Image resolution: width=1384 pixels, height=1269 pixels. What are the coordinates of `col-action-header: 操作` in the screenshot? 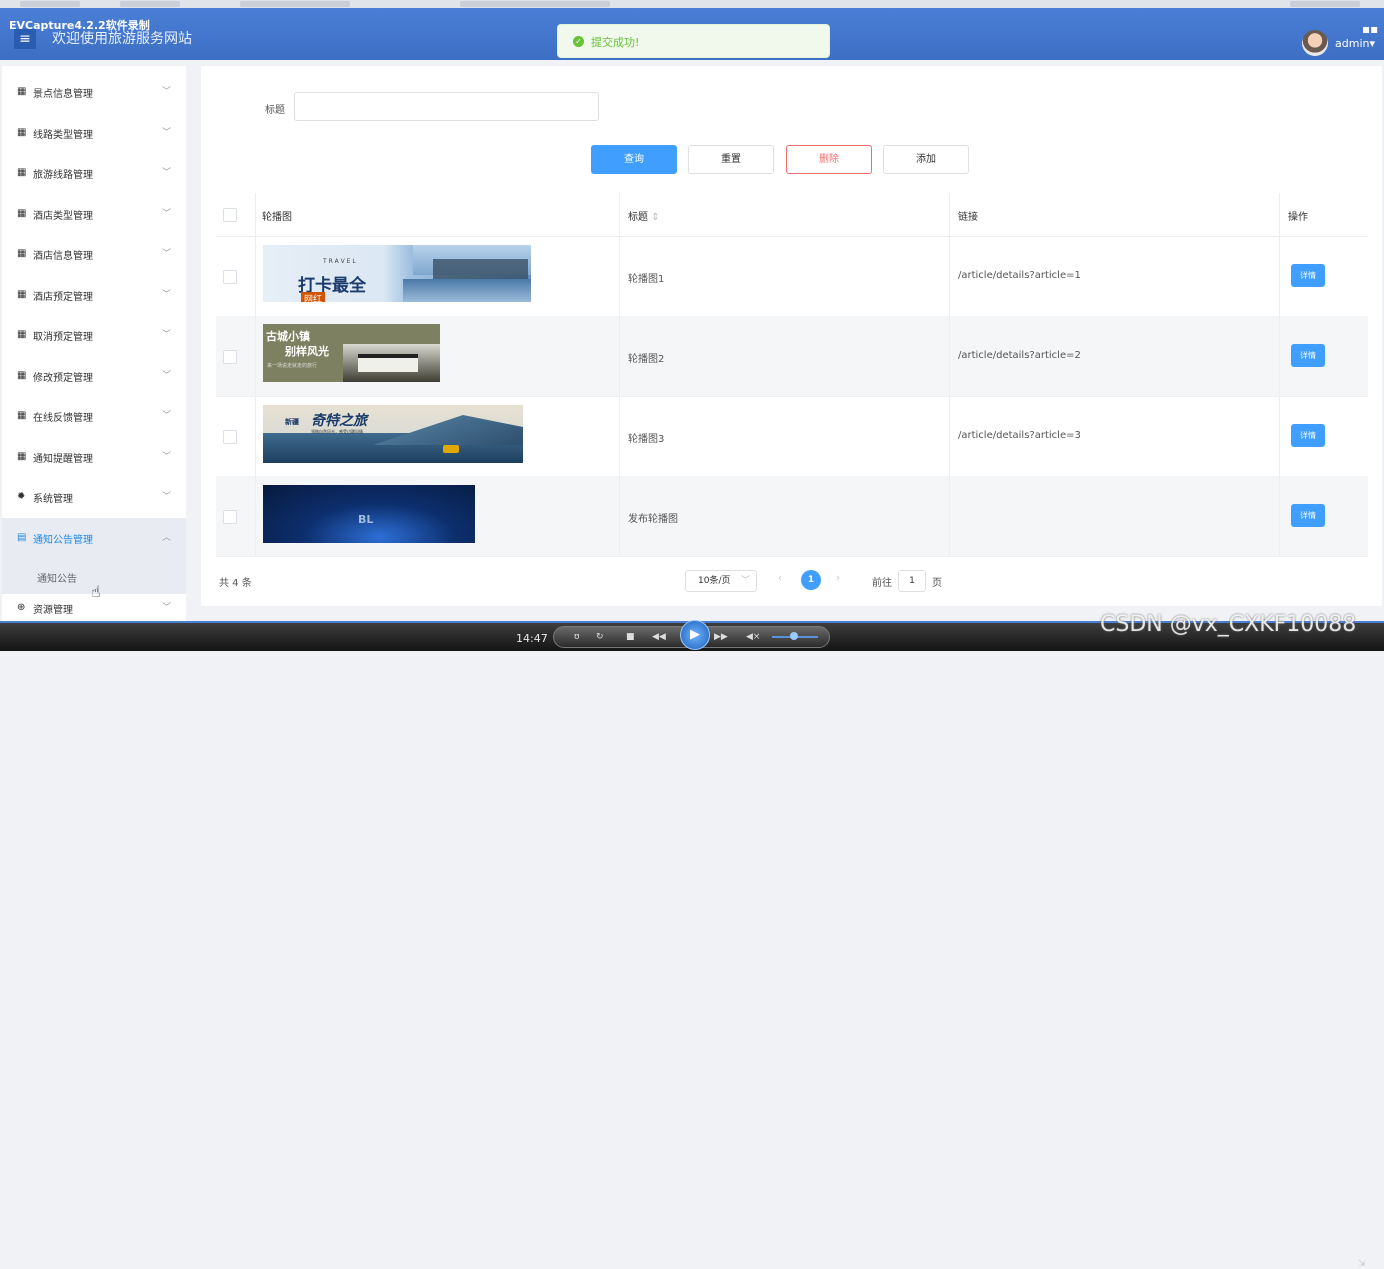 It's located at (1298, 217).